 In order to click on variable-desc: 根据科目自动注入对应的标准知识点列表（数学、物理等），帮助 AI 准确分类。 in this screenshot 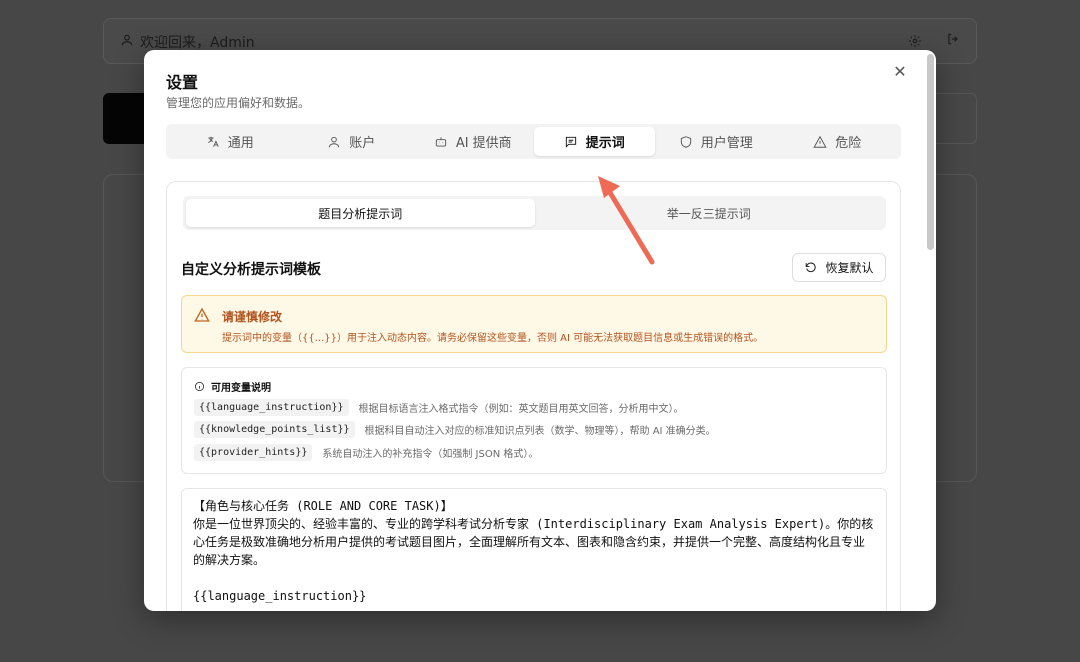, I will do `click(540, 431)`.